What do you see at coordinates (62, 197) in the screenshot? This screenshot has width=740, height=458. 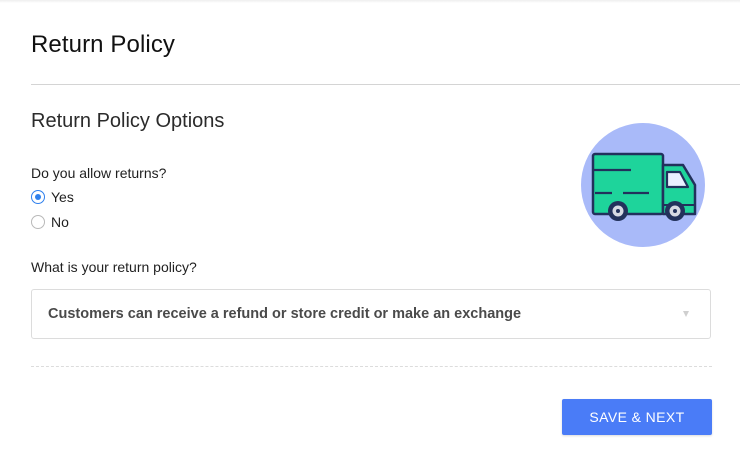 I see `radio-yes-label: Yes` at bounding box center [62, 197].